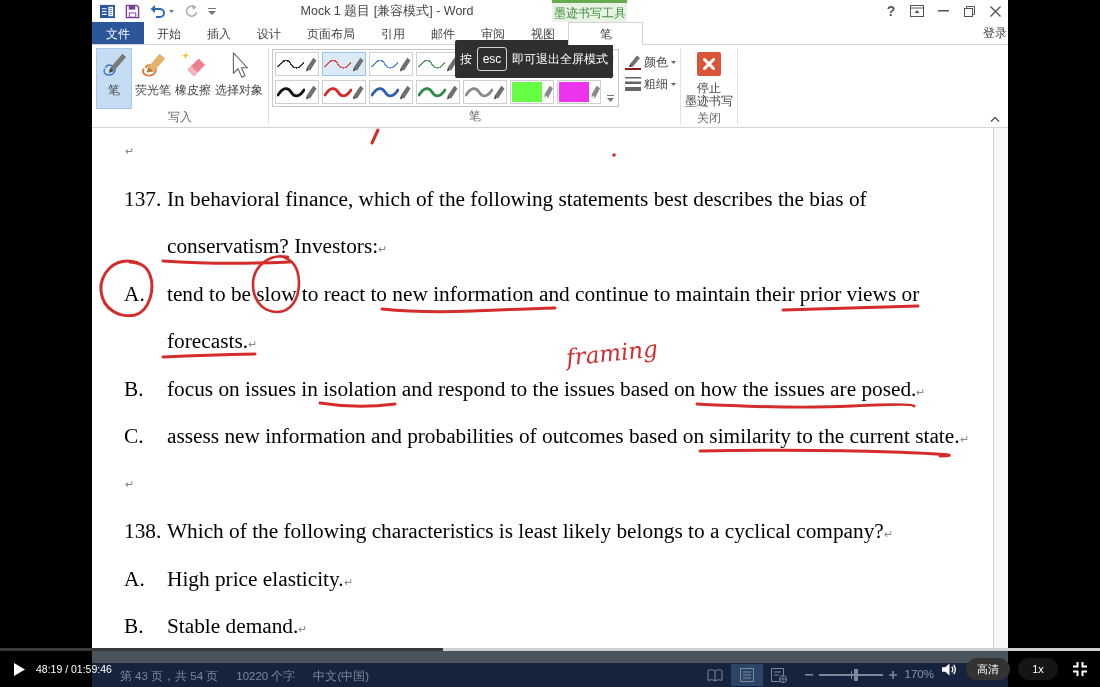 The width and height of the screenshot is (1100, 687). What do you see at coordinates (709, 64) in the screenshot?
I see `stop-icon` at bounding box center [709, 64].